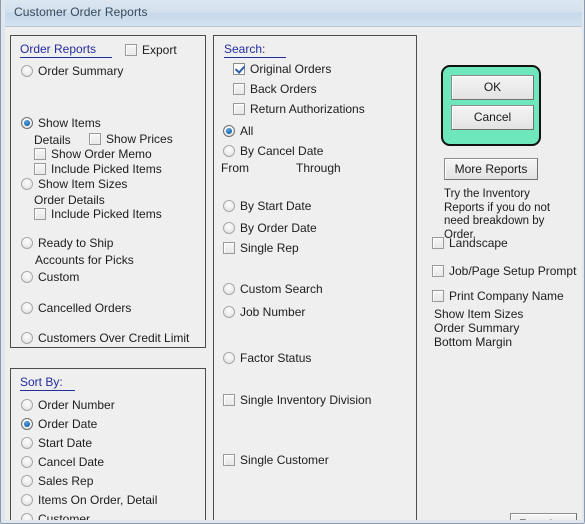 The height and width of the screenshot is (524, 585). I want to click on favorites-button: Favorites, so click(543, 518).